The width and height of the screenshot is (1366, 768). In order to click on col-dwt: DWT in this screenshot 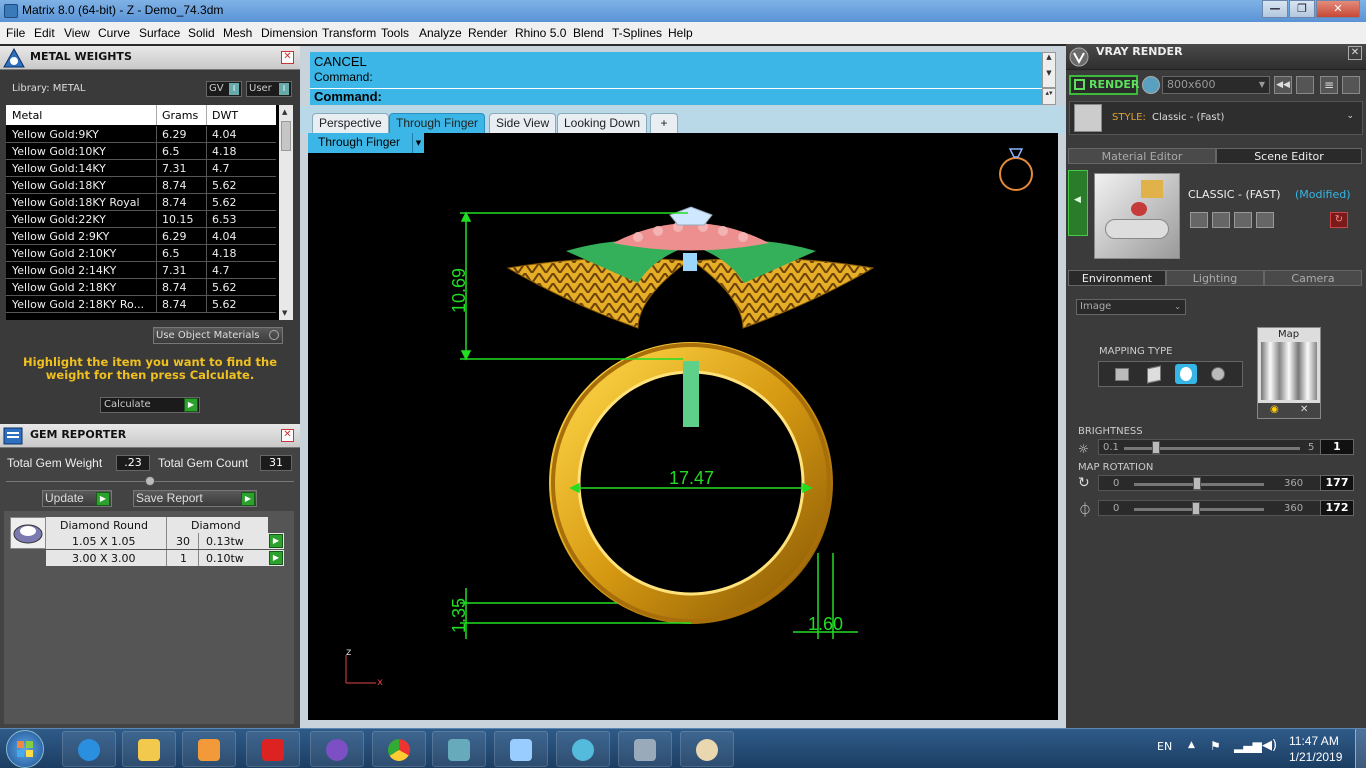, I will do `click(225, 115)`.